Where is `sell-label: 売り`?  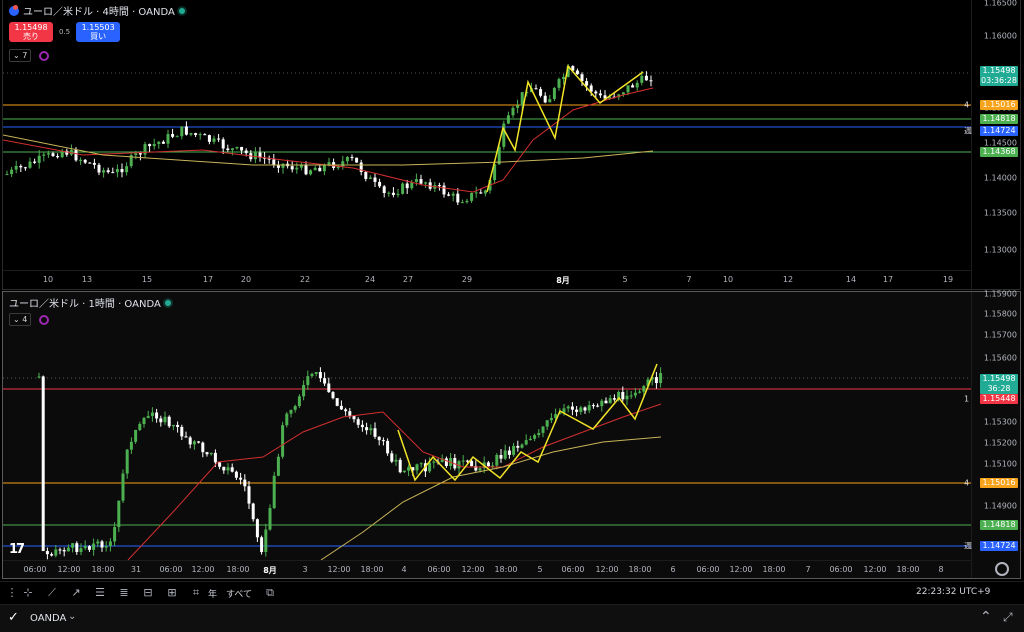
sell-label: 売り is located at coordinates (31, 36).